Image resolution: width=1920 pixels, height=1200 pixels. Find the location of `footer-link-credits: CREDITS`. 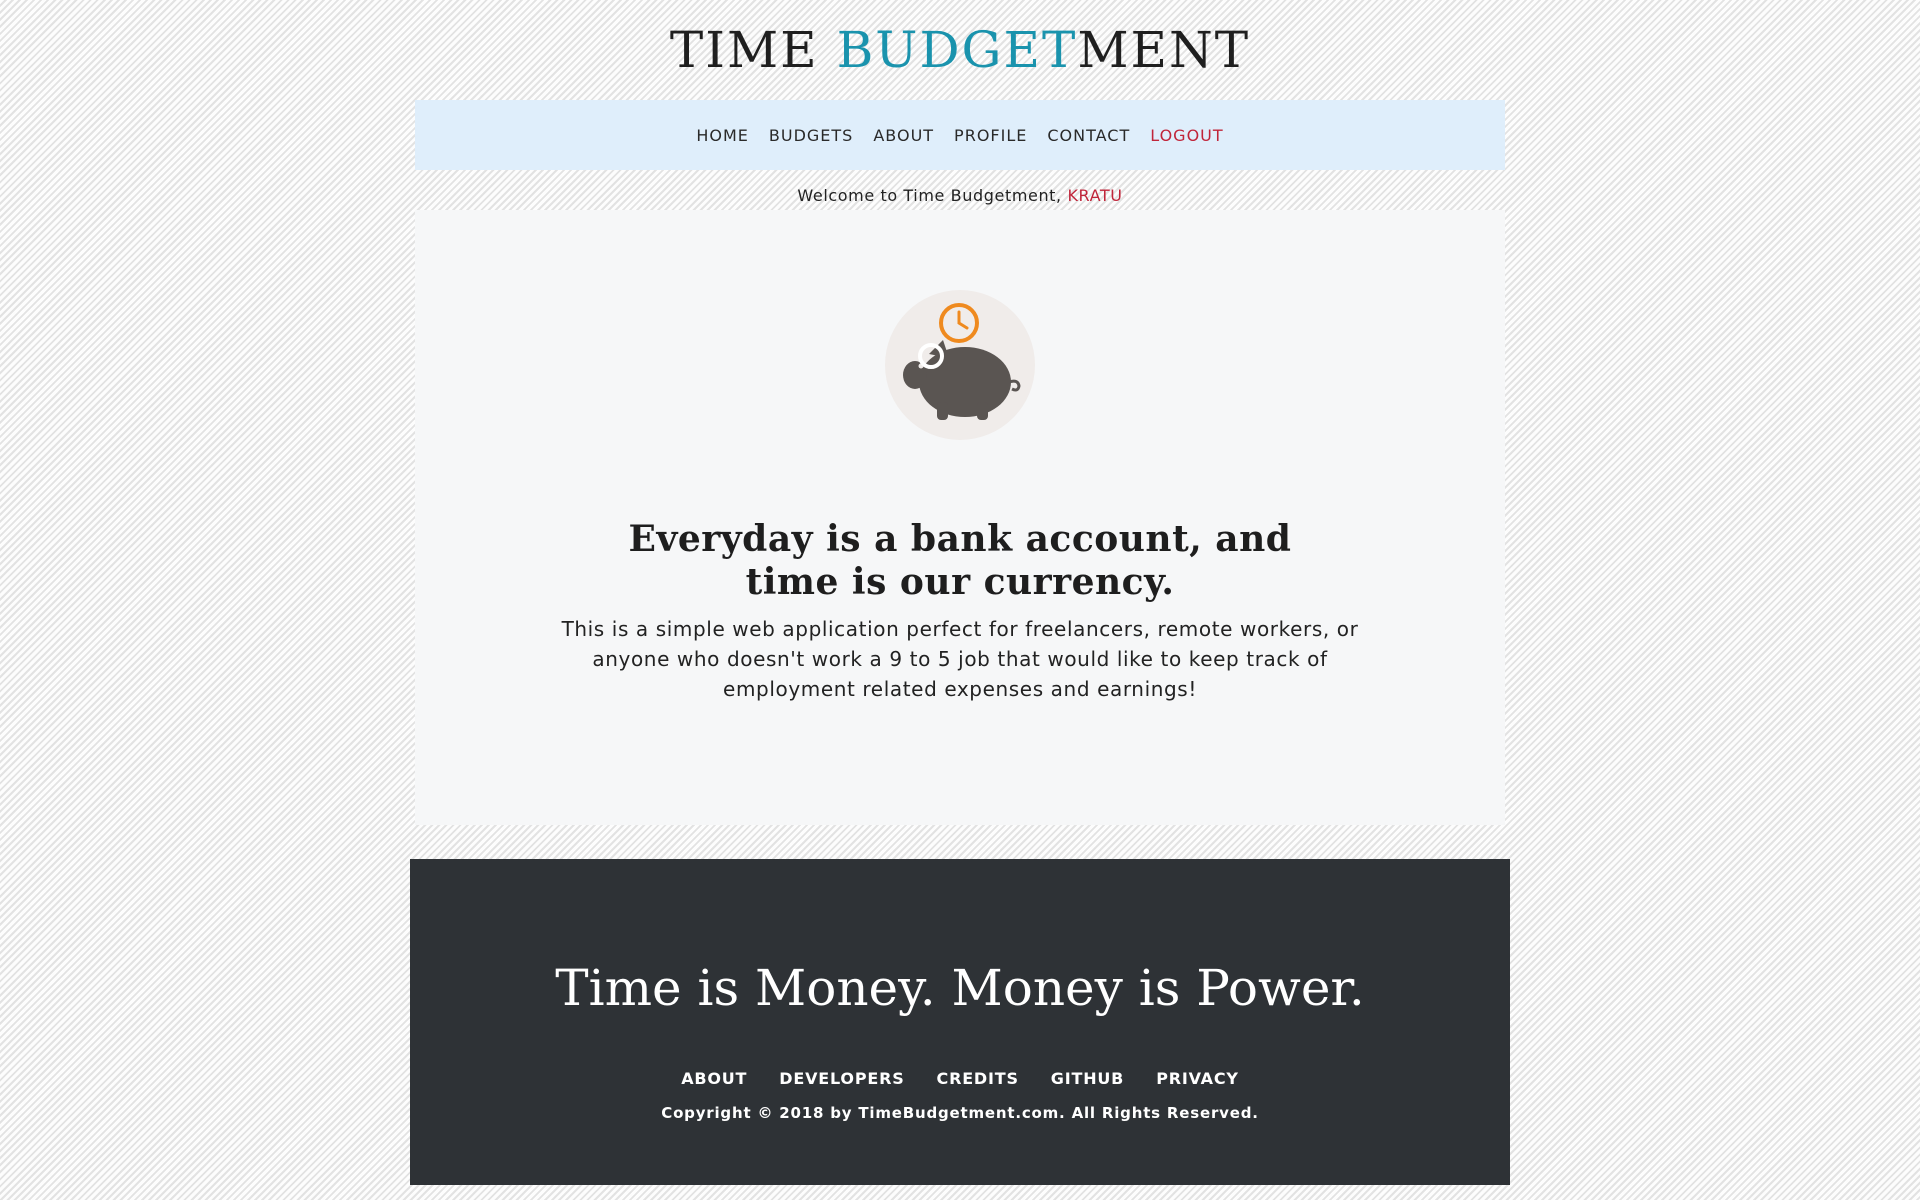

footer-link-credits: CREDITS is located at coordinates (978, 1078).